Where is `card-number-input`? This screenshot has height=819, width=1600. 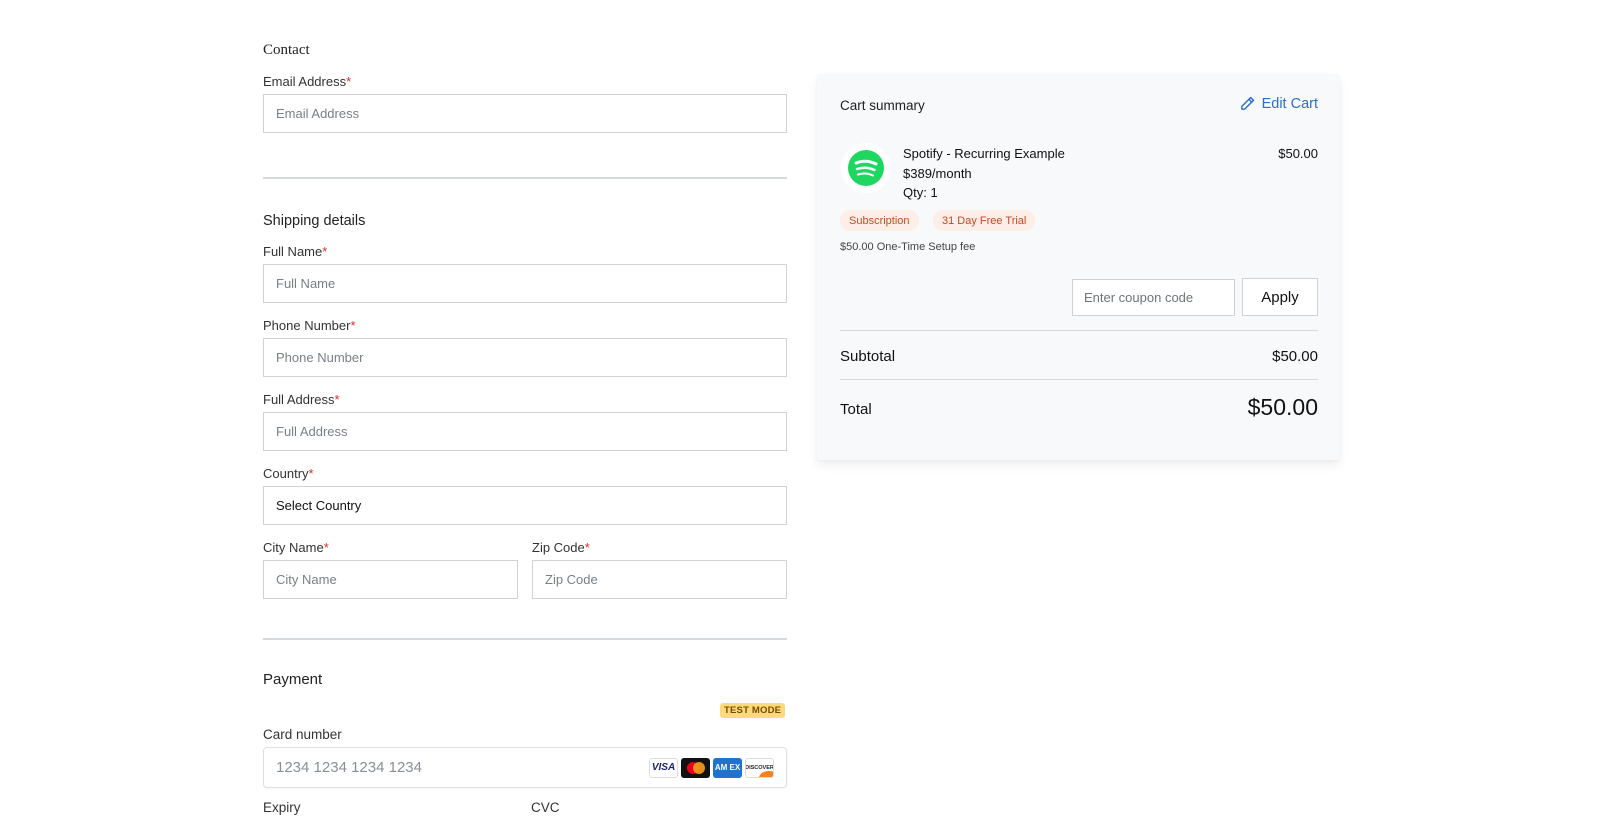
card-number-input is located at coordinates (462, 767).